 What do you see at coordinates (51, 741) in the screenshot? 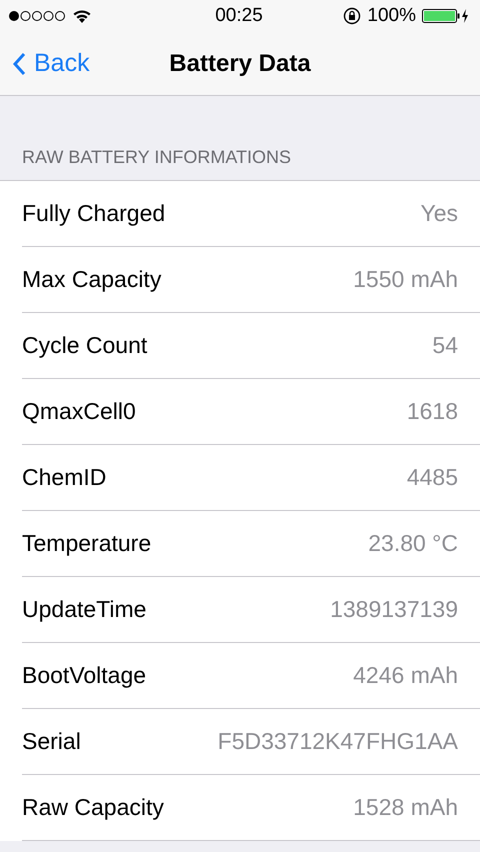
I see `row-label: Serial` at bounding box center [51, 741].